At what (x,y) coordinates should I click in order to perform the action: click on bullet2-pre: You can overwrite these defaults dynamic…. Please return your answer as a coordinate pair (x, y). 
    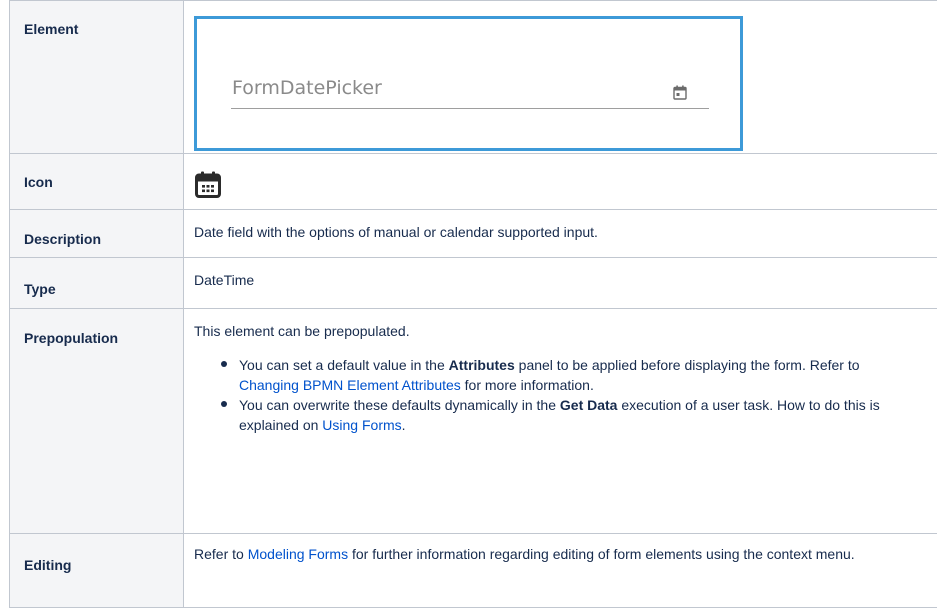
    Looking at the image, I should click on (399, 405).